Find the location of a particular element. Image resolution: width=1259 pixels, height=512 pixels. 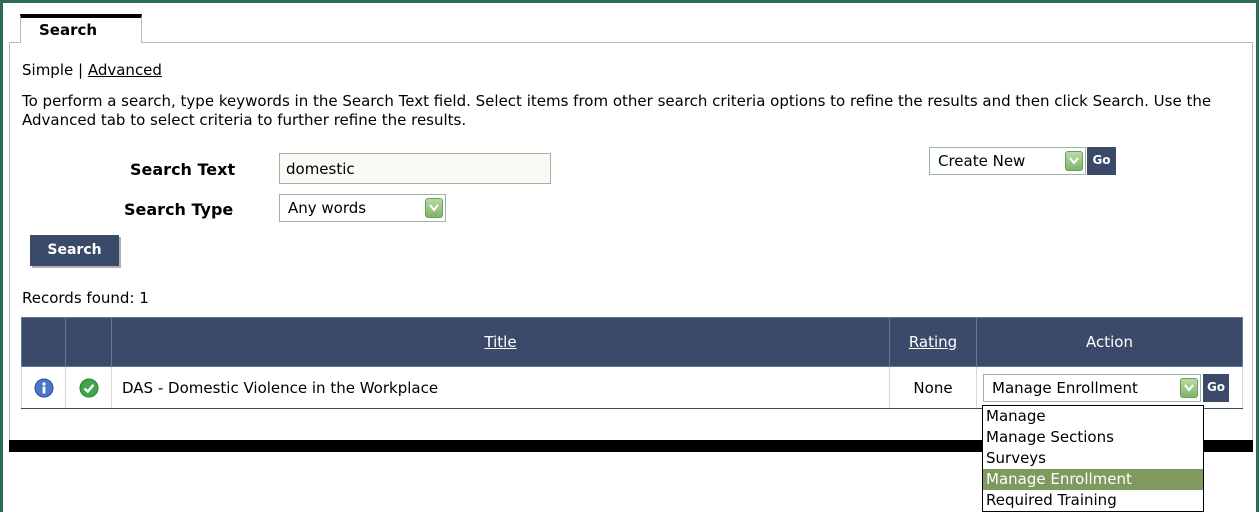

header-status-col is located at coordinates (88, 342).